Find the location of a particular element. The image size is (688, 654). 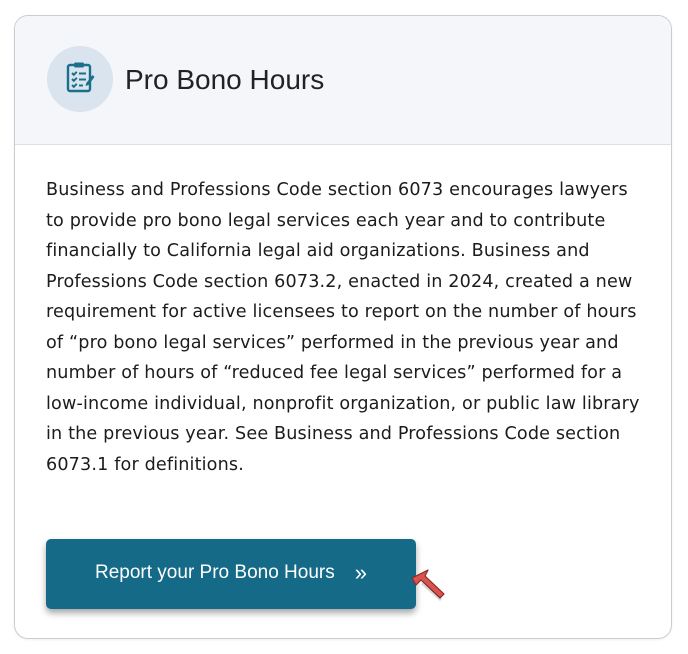

double-chevron-right-icon: » is located at coordinates (360, 572).